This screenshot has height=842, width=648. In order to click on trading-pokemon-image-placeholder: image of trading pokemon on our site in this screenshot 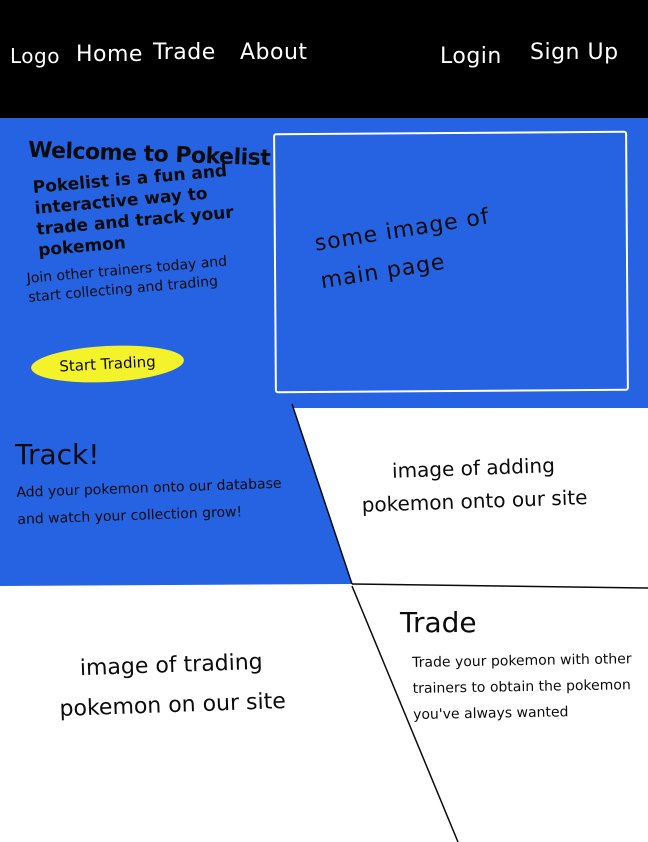, I will do `click(173, 685)`.